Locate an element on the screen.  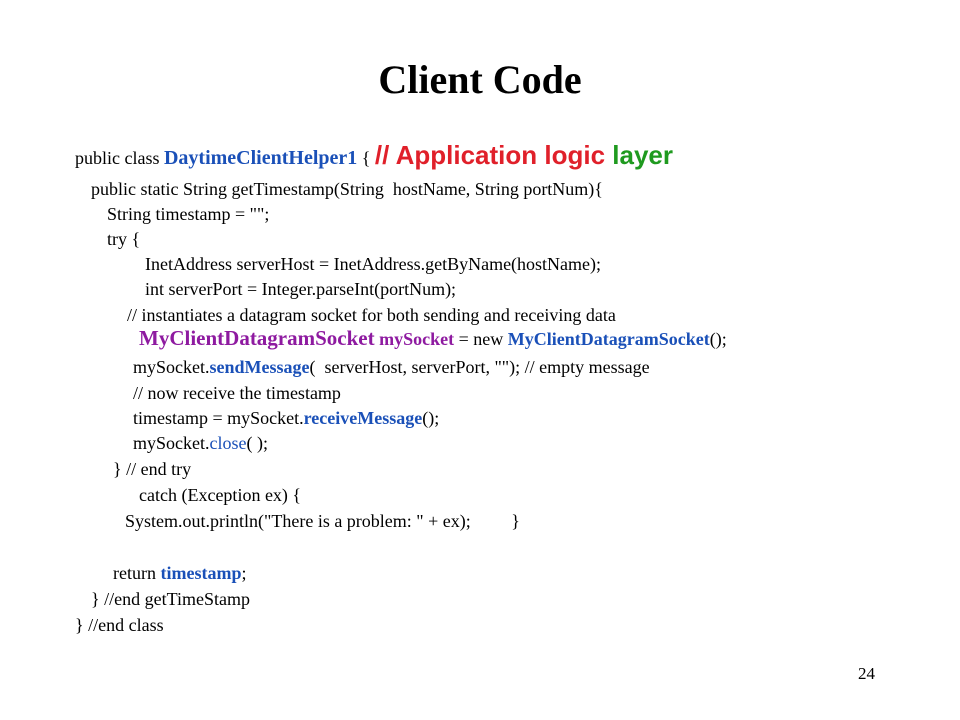
code-line-end-class: } //end class is located at coordinates (115, 614).